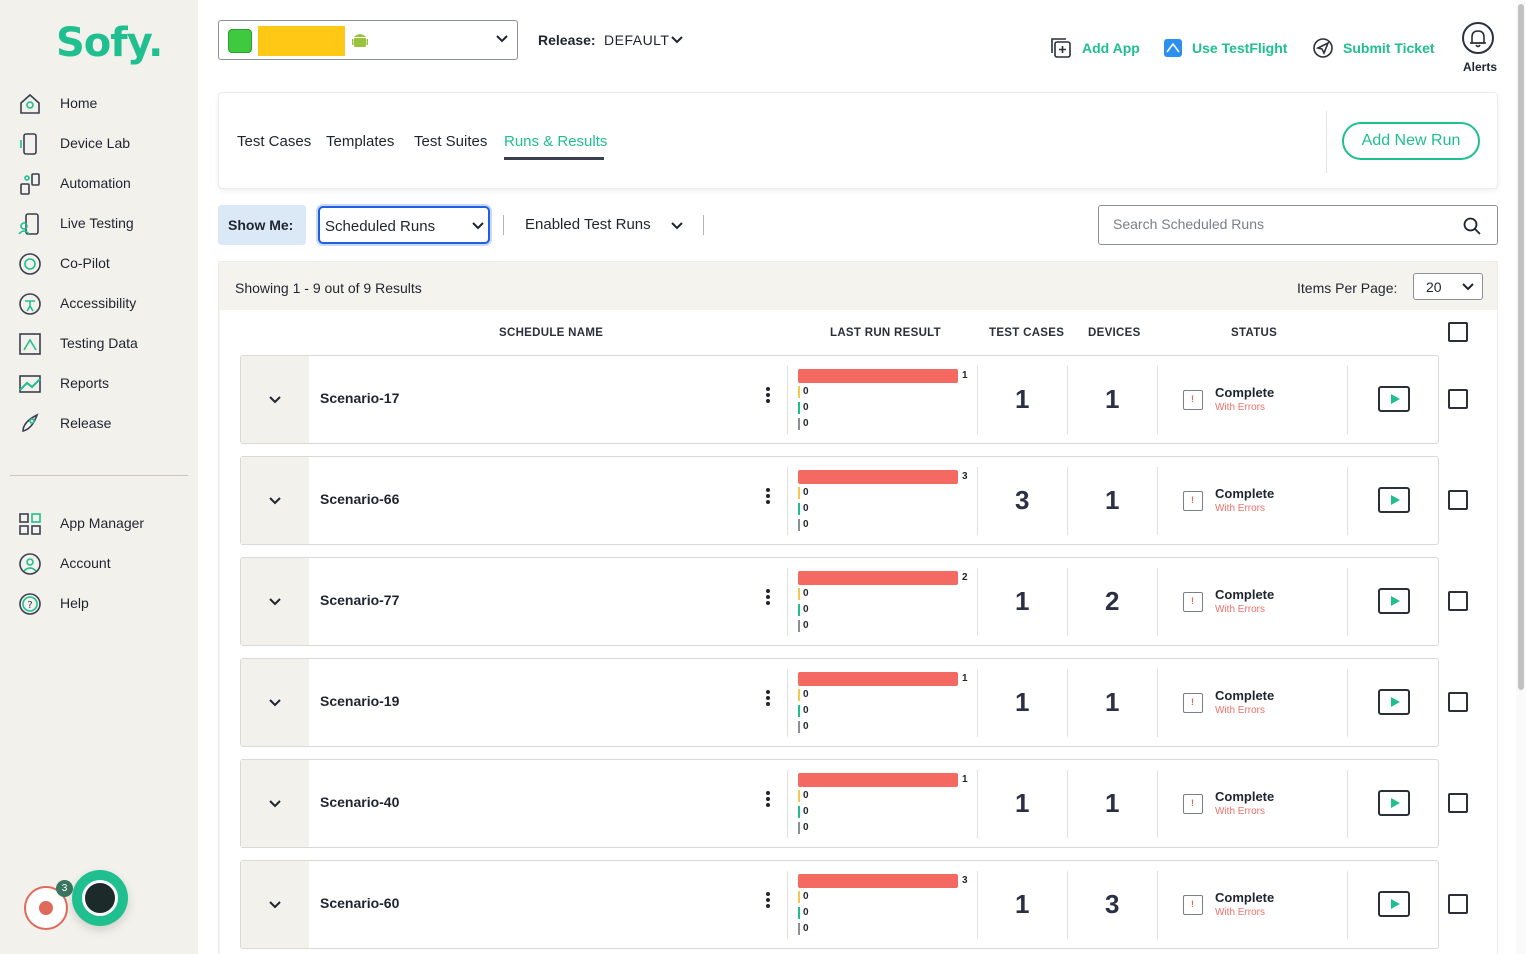 This screenshot has width=1526, height=954. What do you see at coordinates (359, 398) in the screenshot?
I see `schedule-name: Scenario-17` at bounding box center [359, 398].